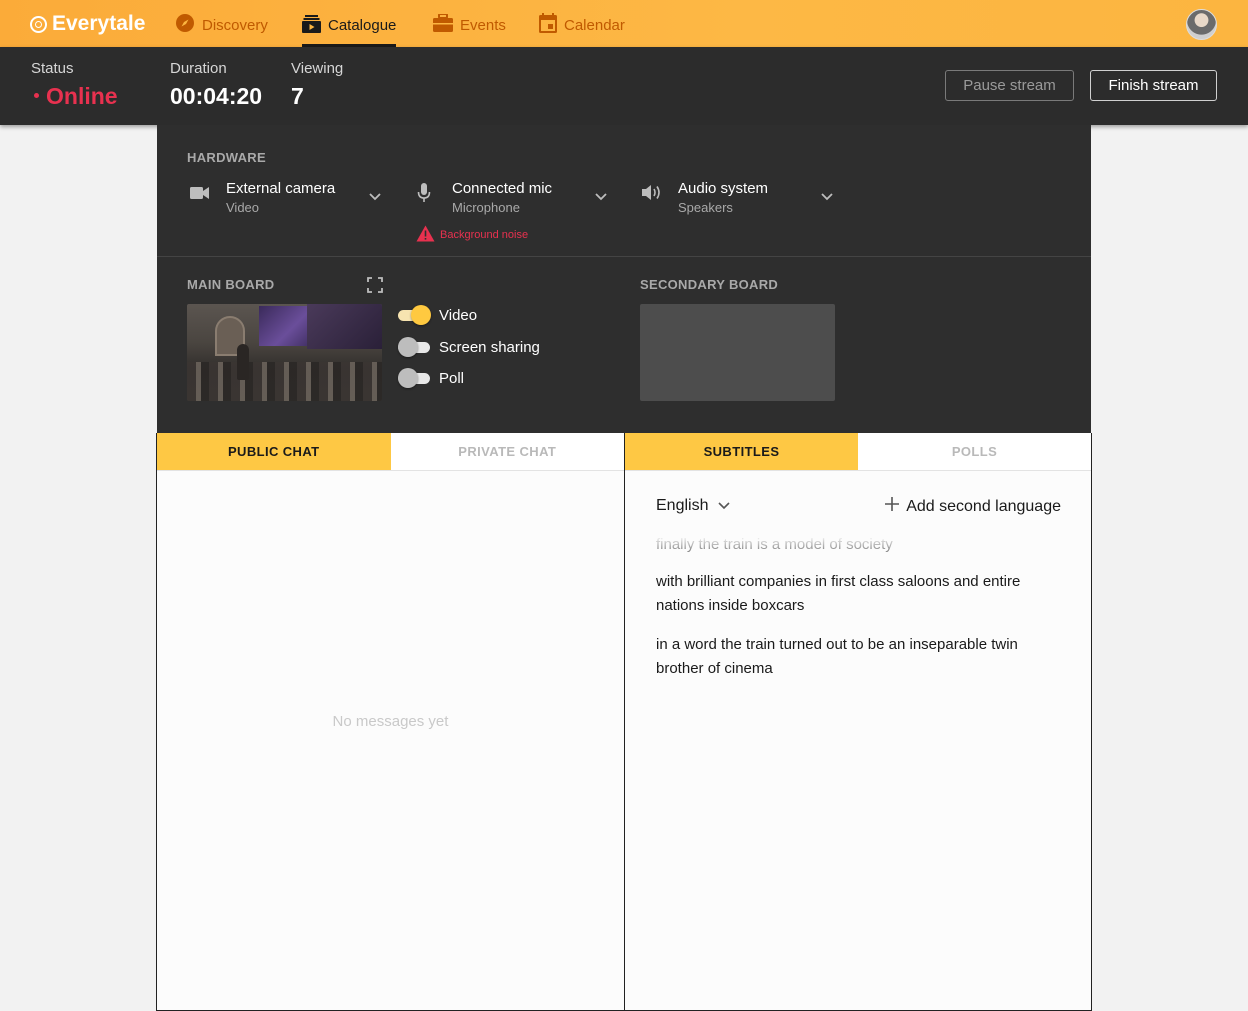 The width and height of the screenshot is (1248, 1011). What do you see at coordinates (284, 352) in the screenshot?
I see `main-board-preview` at bounding box center [284, 352].